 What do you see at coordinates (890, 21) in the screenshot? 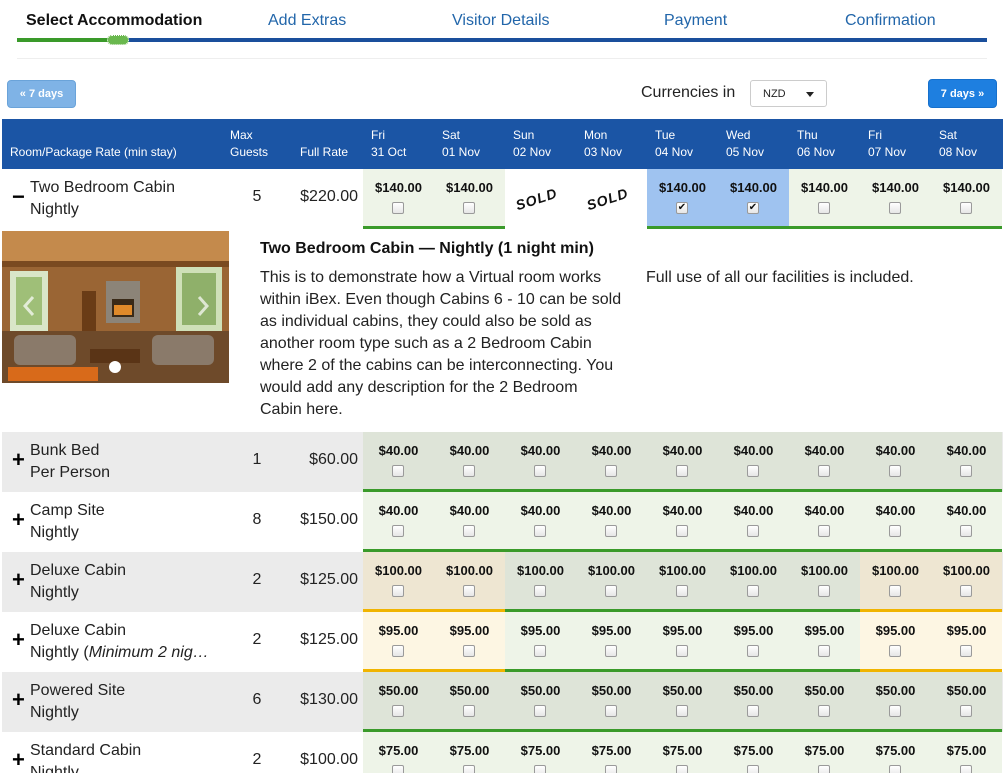
I see `step-confirmation: Confirmation` at bounding box center [890, 21].